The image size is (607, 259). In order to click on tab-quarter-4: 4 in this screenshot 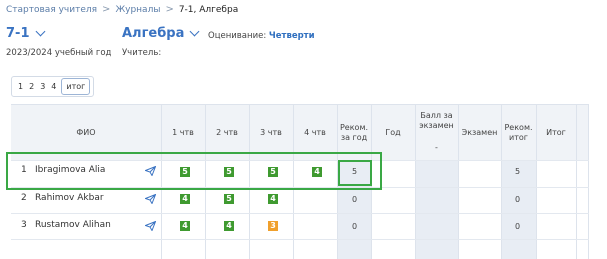, I will do `click(53, 86)`.